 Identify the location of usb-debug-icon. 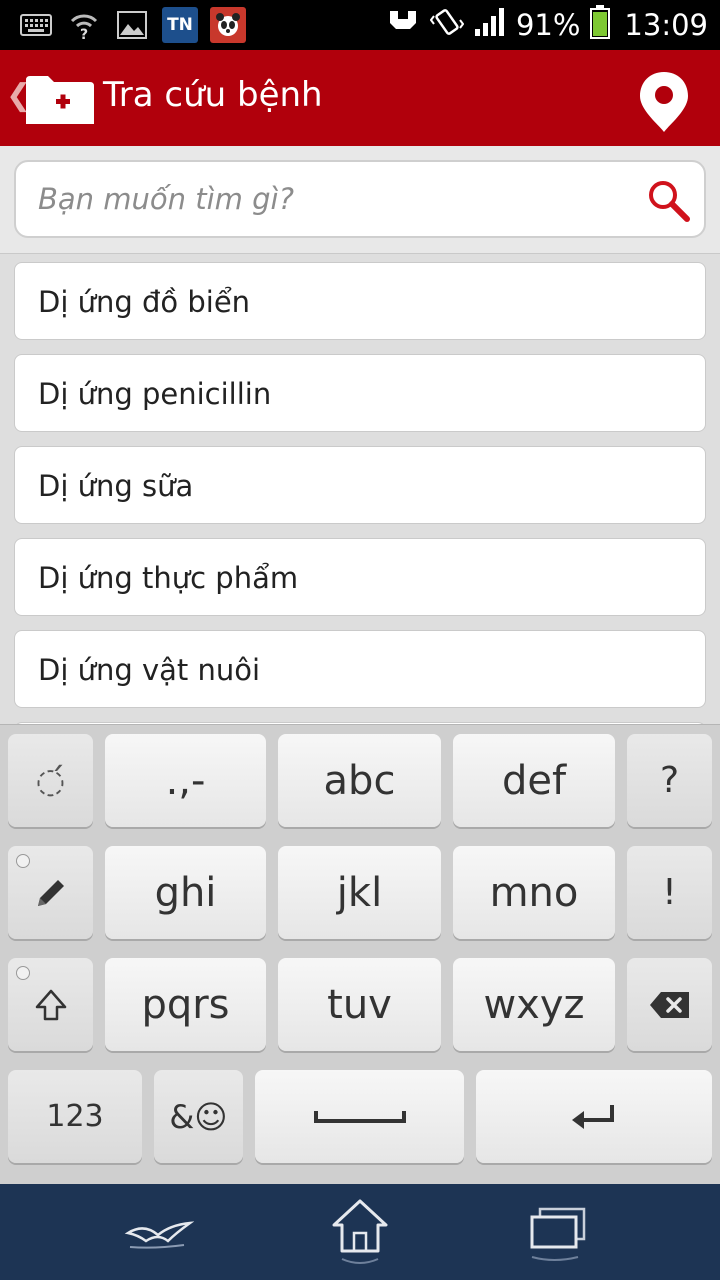
(403, 25).